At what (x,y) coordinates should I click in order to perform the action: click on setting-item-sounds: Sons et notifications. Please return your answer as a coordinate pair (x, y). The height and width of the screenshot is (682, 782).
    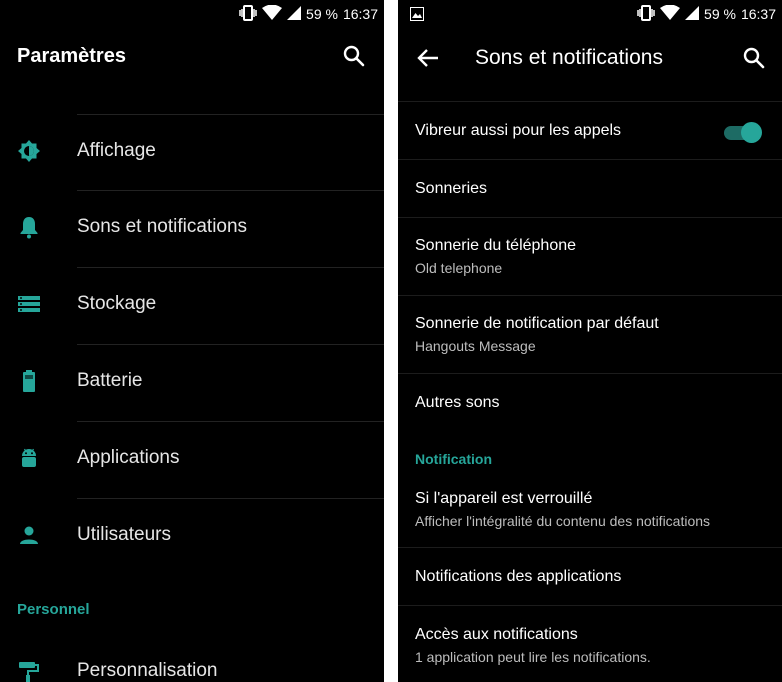
    Looking at the image, I should click on (192, 228).